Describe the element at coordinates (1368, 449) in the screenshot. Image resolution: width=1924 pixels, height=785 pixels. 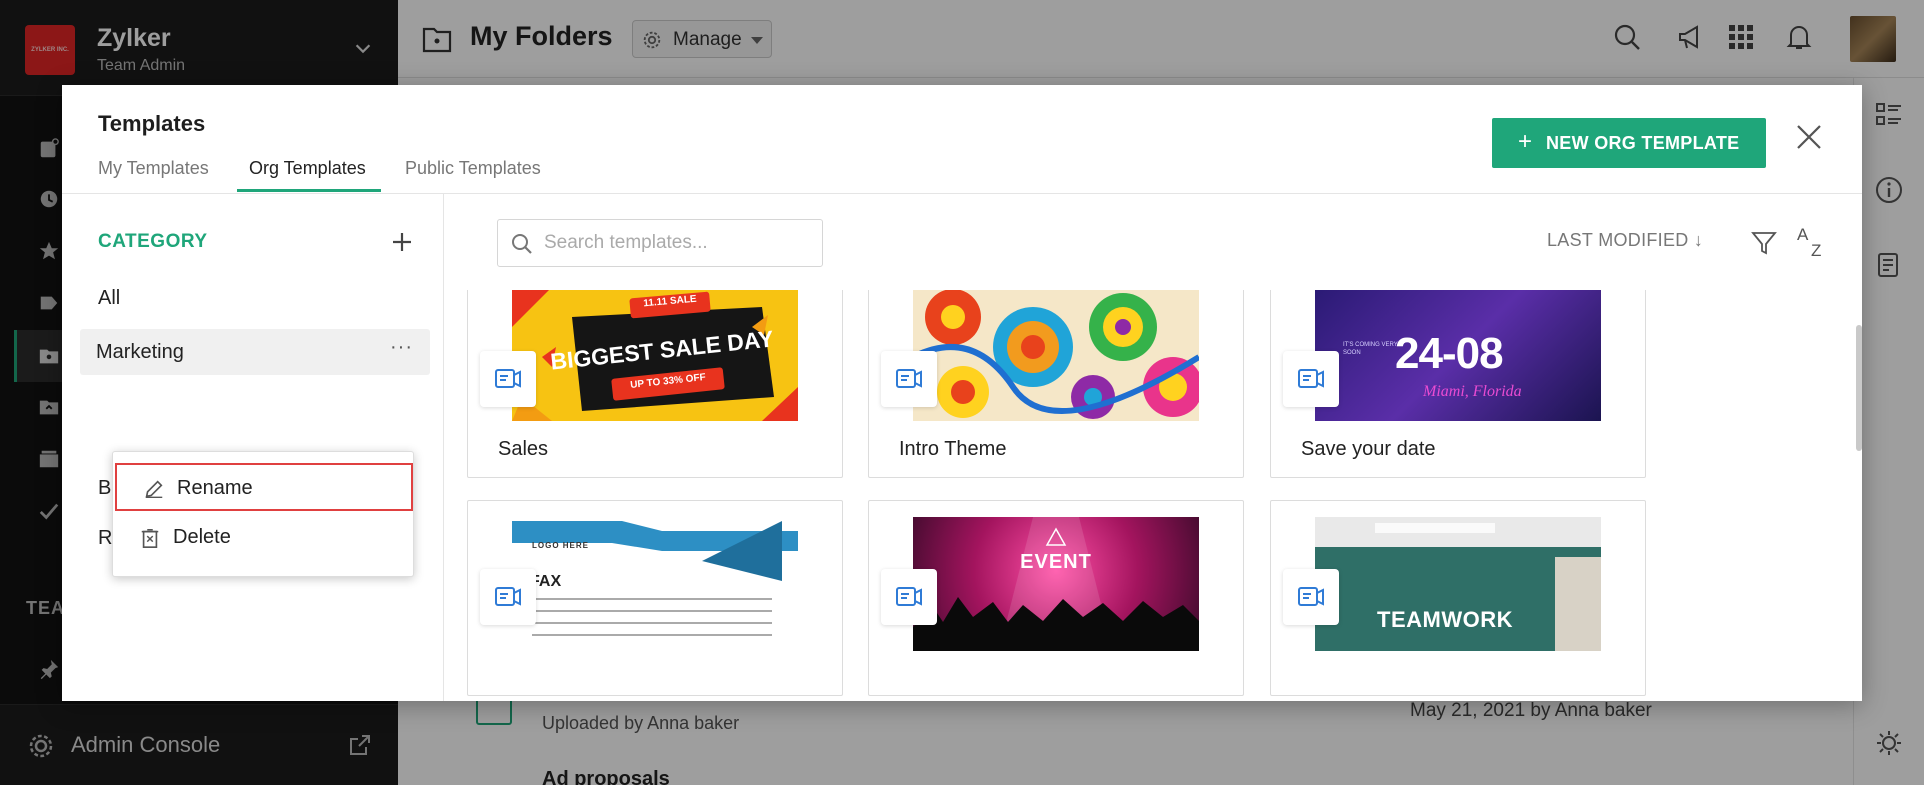
I see `template-name: Save your date` at that location.